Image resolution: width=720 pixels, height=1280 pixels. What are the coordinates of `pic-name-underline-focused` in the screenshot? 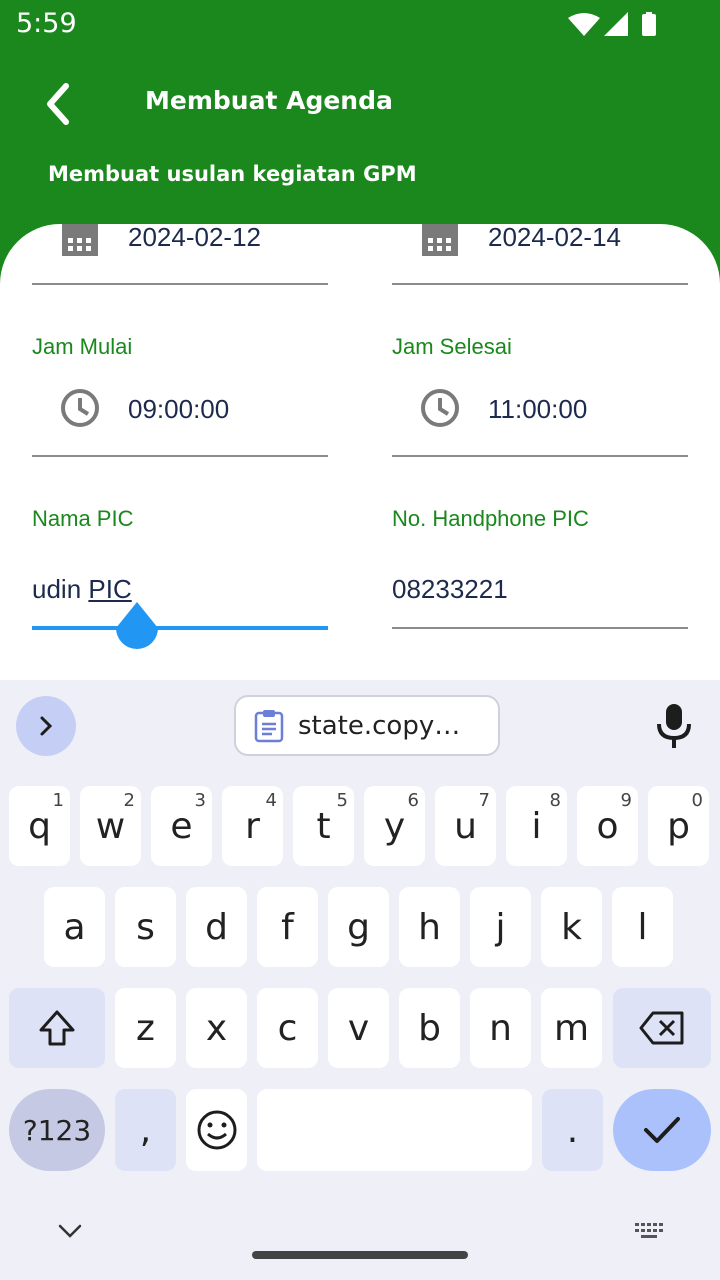 It's located at (180, 628).